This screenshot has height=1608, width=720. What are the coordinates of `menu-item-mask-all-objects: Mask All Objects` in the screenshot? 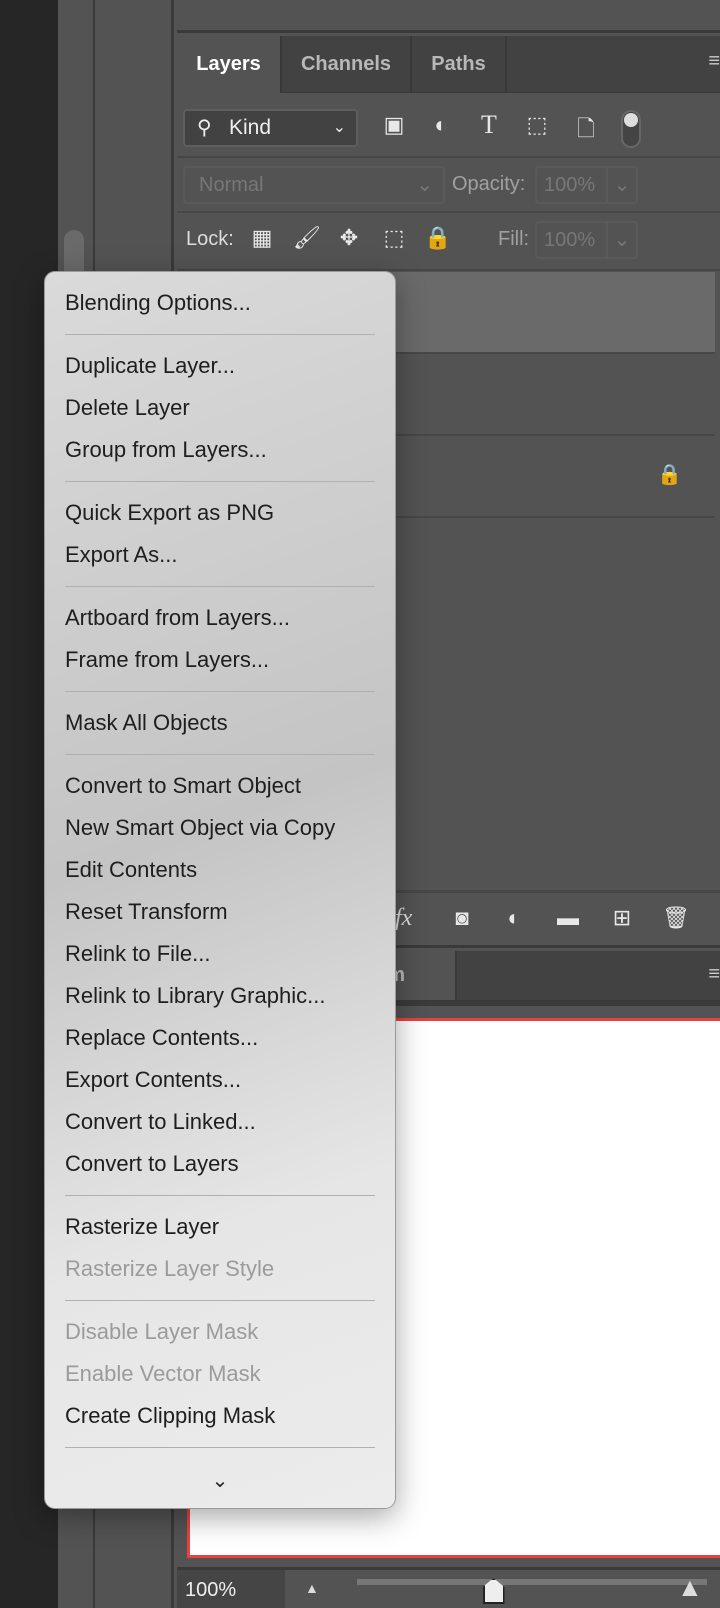 It's located at (220, 723).